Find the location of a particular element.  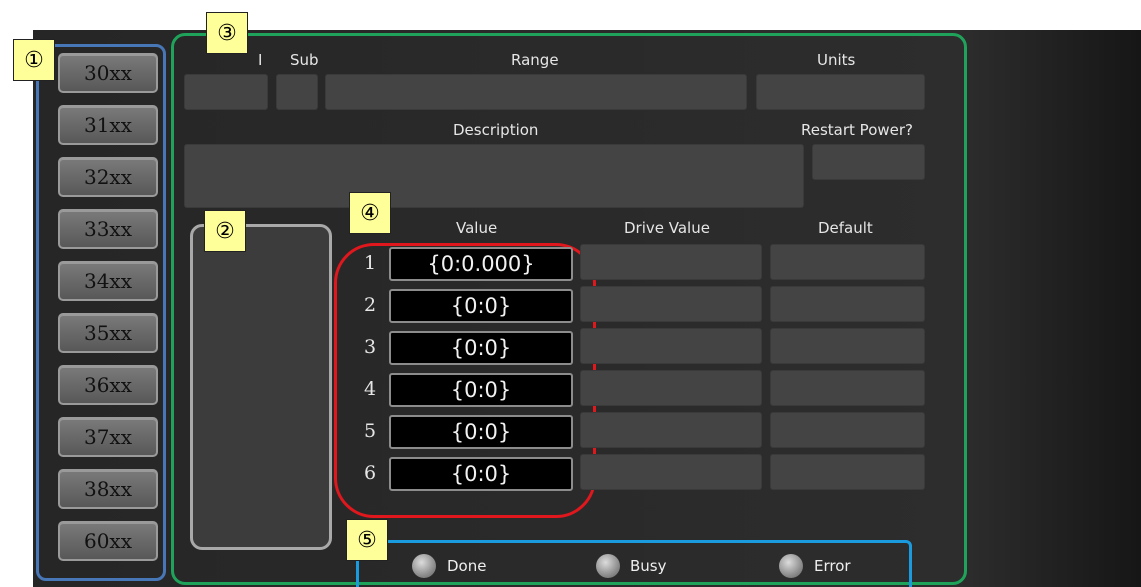

units-label: Units is located at coordinates (836, 60).